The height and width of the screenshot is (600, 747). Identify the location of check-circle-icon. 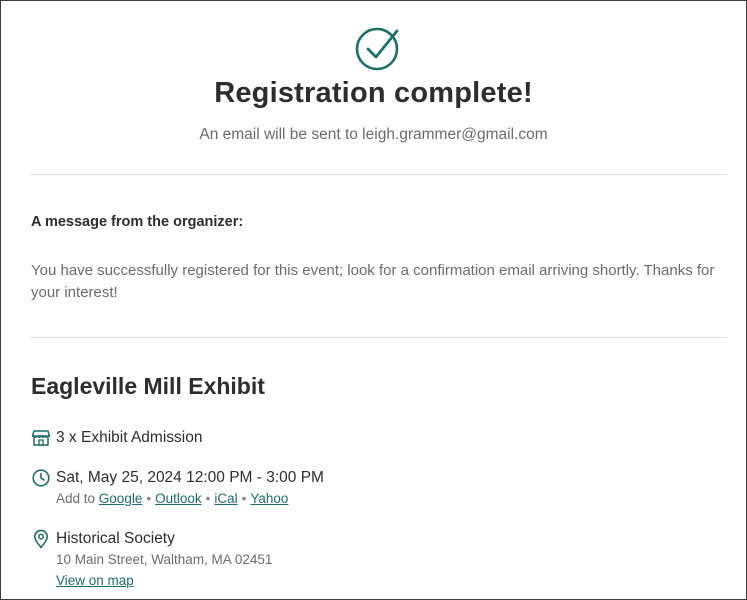
(377, 49).